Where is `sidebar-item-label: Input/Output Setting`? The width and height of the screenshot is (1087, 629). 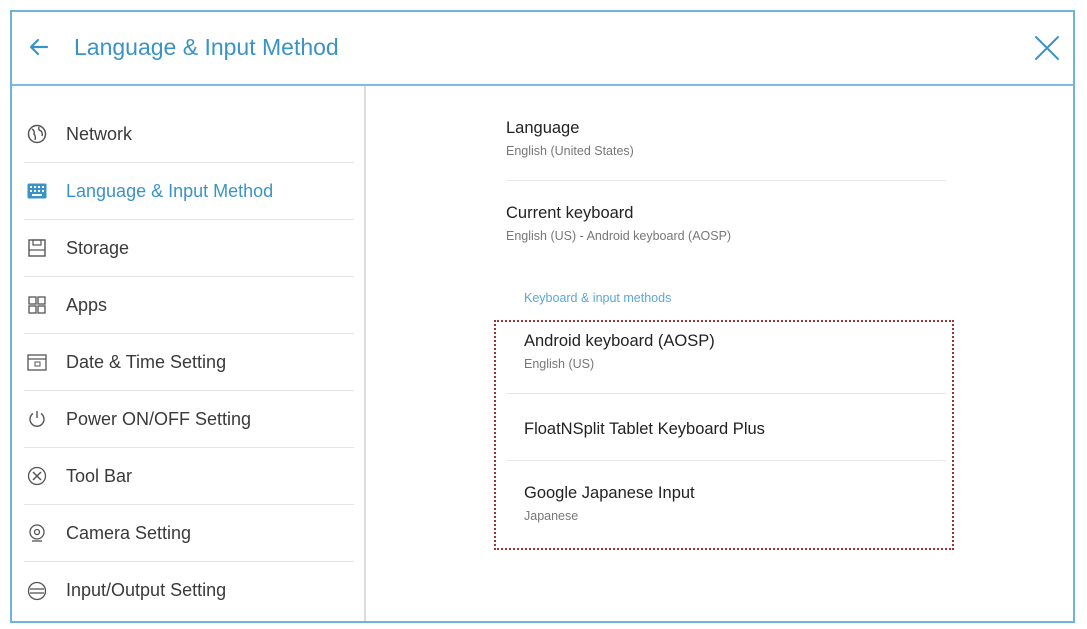 sidebar-item-label: Input/Output Setting is located at coordinates (146, 590).